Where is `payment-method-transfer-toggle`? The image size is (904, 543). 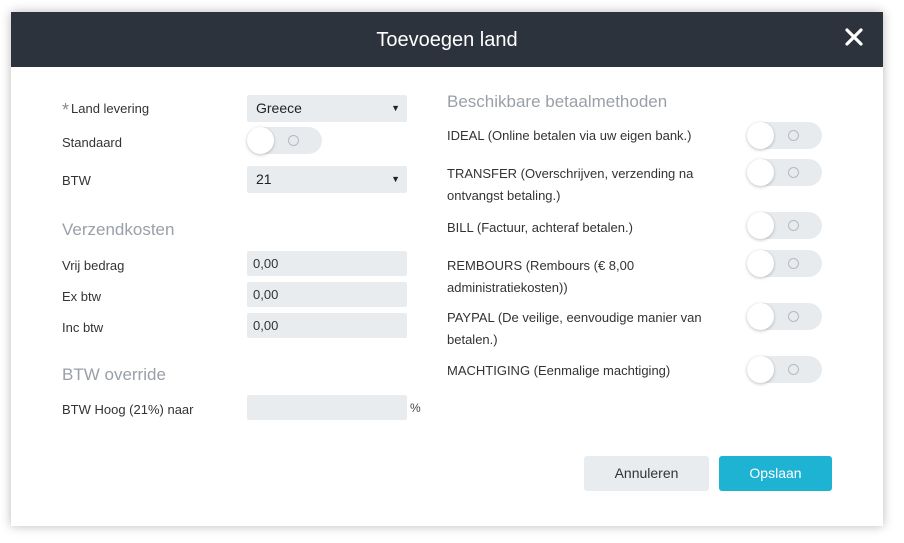 payment-method-transfer-toggle is located at coordinates (784, 172).